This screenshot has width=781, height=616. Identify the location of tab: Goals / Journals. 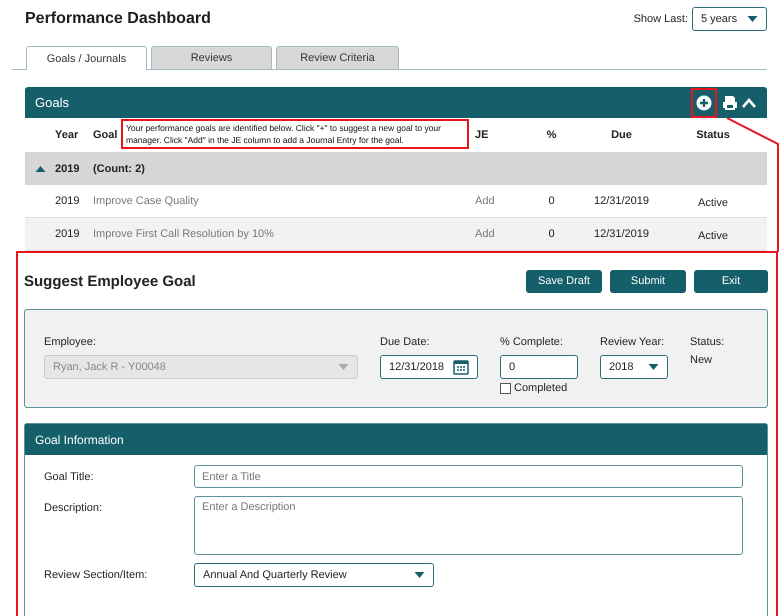
(86, 58).